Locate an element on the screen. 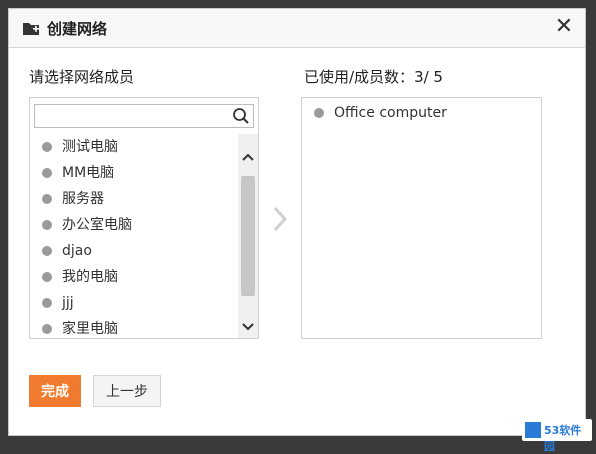  list-item: MM电脑 is located at coordinates (135, 173).